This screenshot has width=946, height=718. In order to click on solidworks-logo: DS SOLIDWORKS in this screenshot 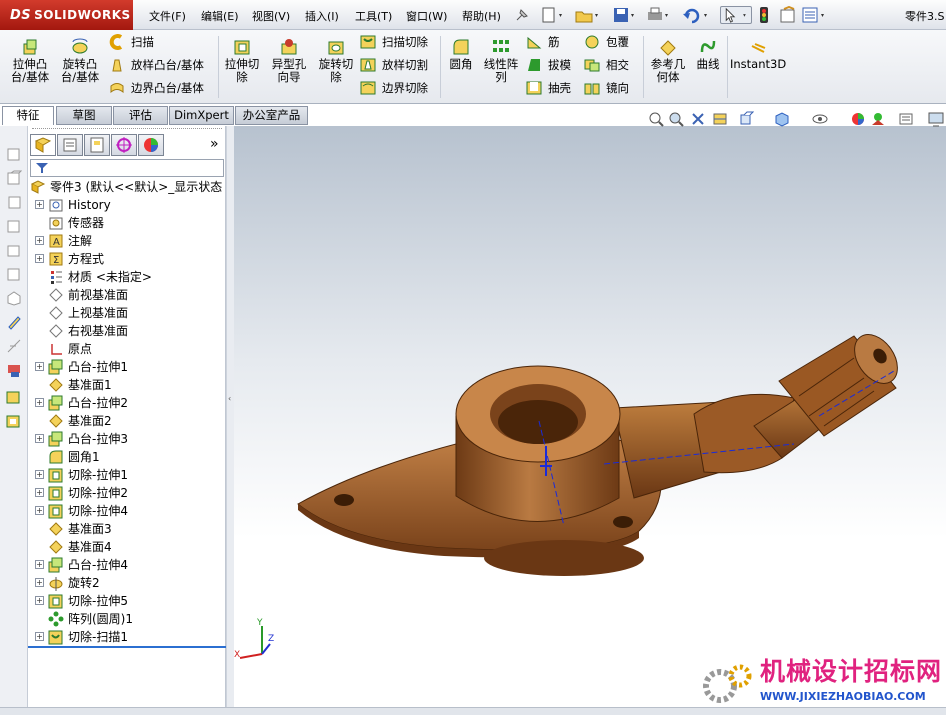, I will do `click(66, 15)`.